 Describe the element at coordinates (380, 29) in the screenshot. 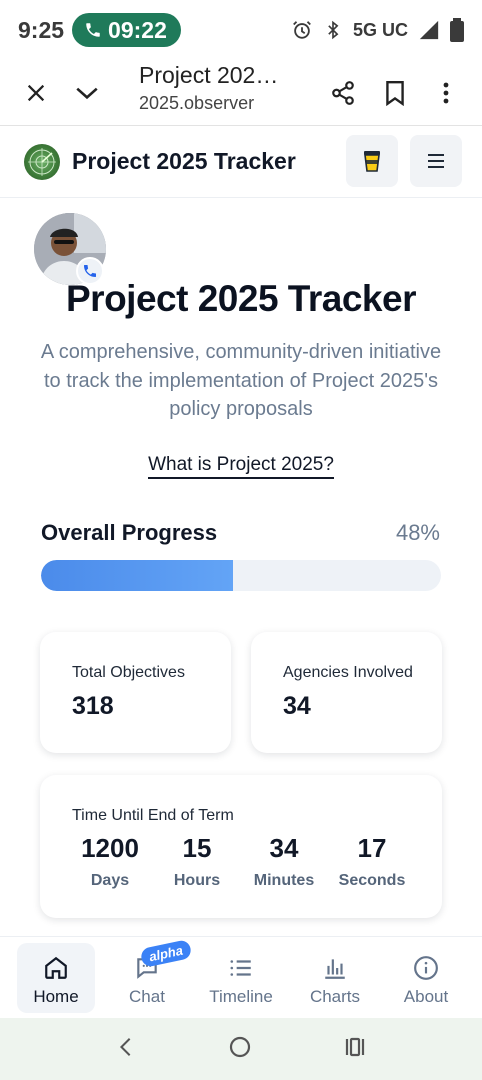

I see `network-type: 5G UC` at that location.